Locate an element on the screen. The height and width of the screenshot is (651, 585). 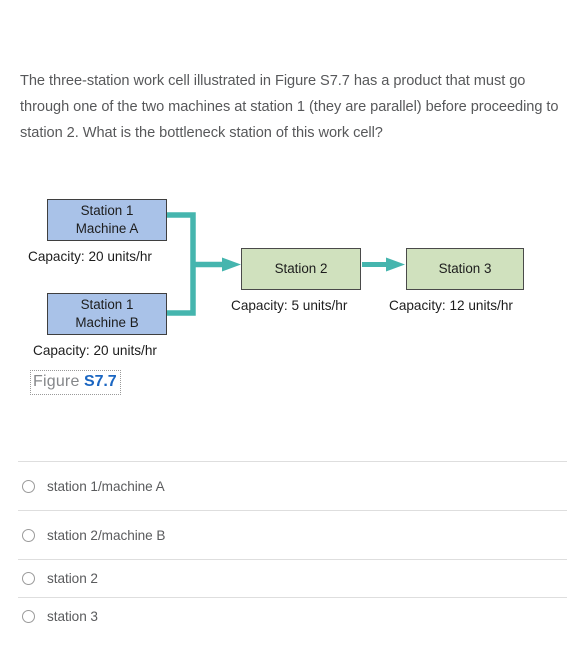
node-station-2: Station 2 is located at coordinates (301, 269).